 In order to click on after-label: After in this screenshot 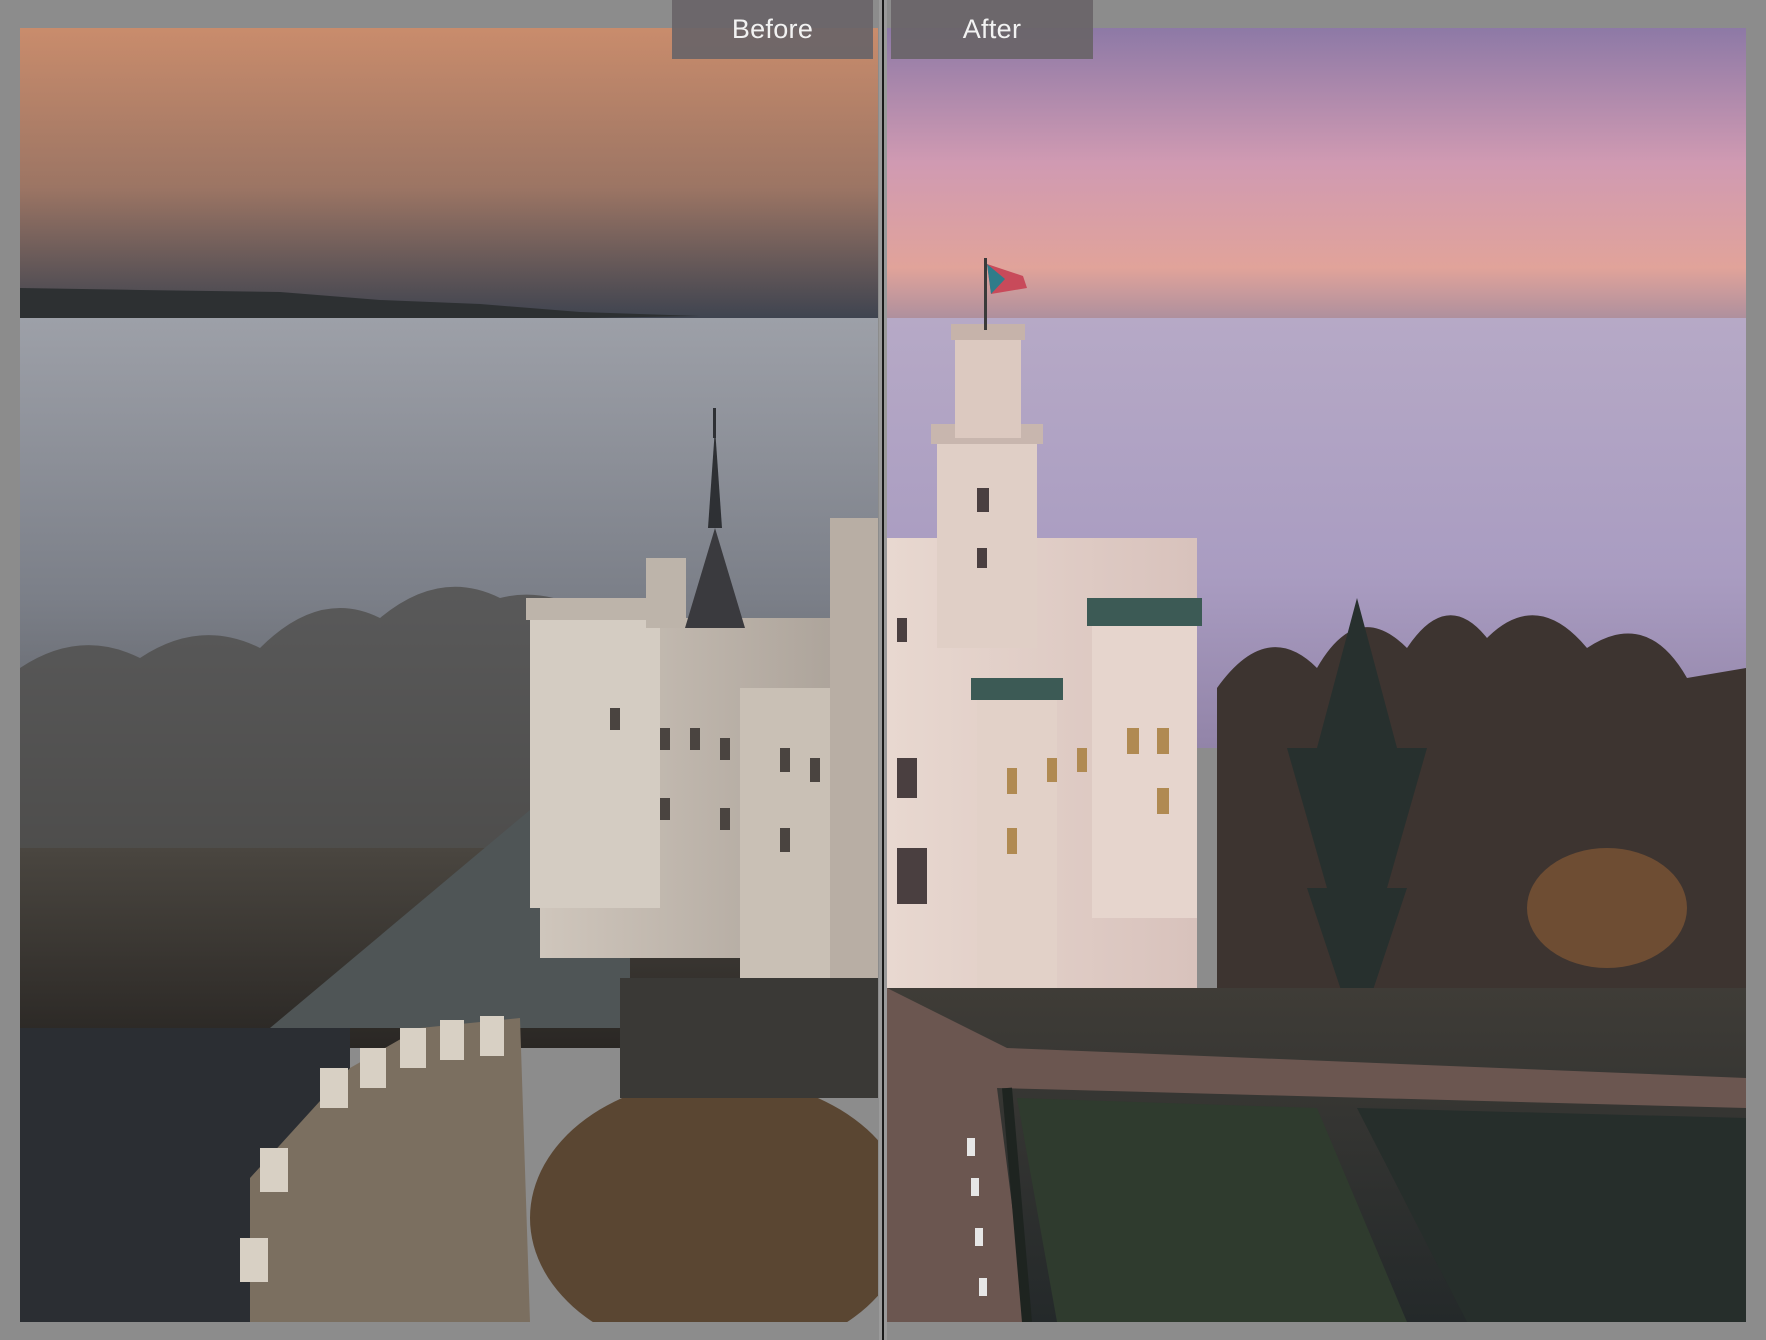, I will do `click(992, 29)`.